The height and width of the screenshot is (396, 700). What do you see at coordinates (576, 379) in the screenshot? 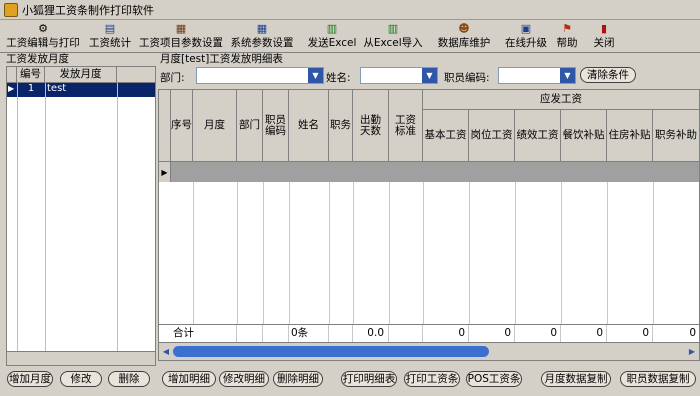
I see `copy-month-data-button: 月度数据复制` at bounding box center [576, 379].